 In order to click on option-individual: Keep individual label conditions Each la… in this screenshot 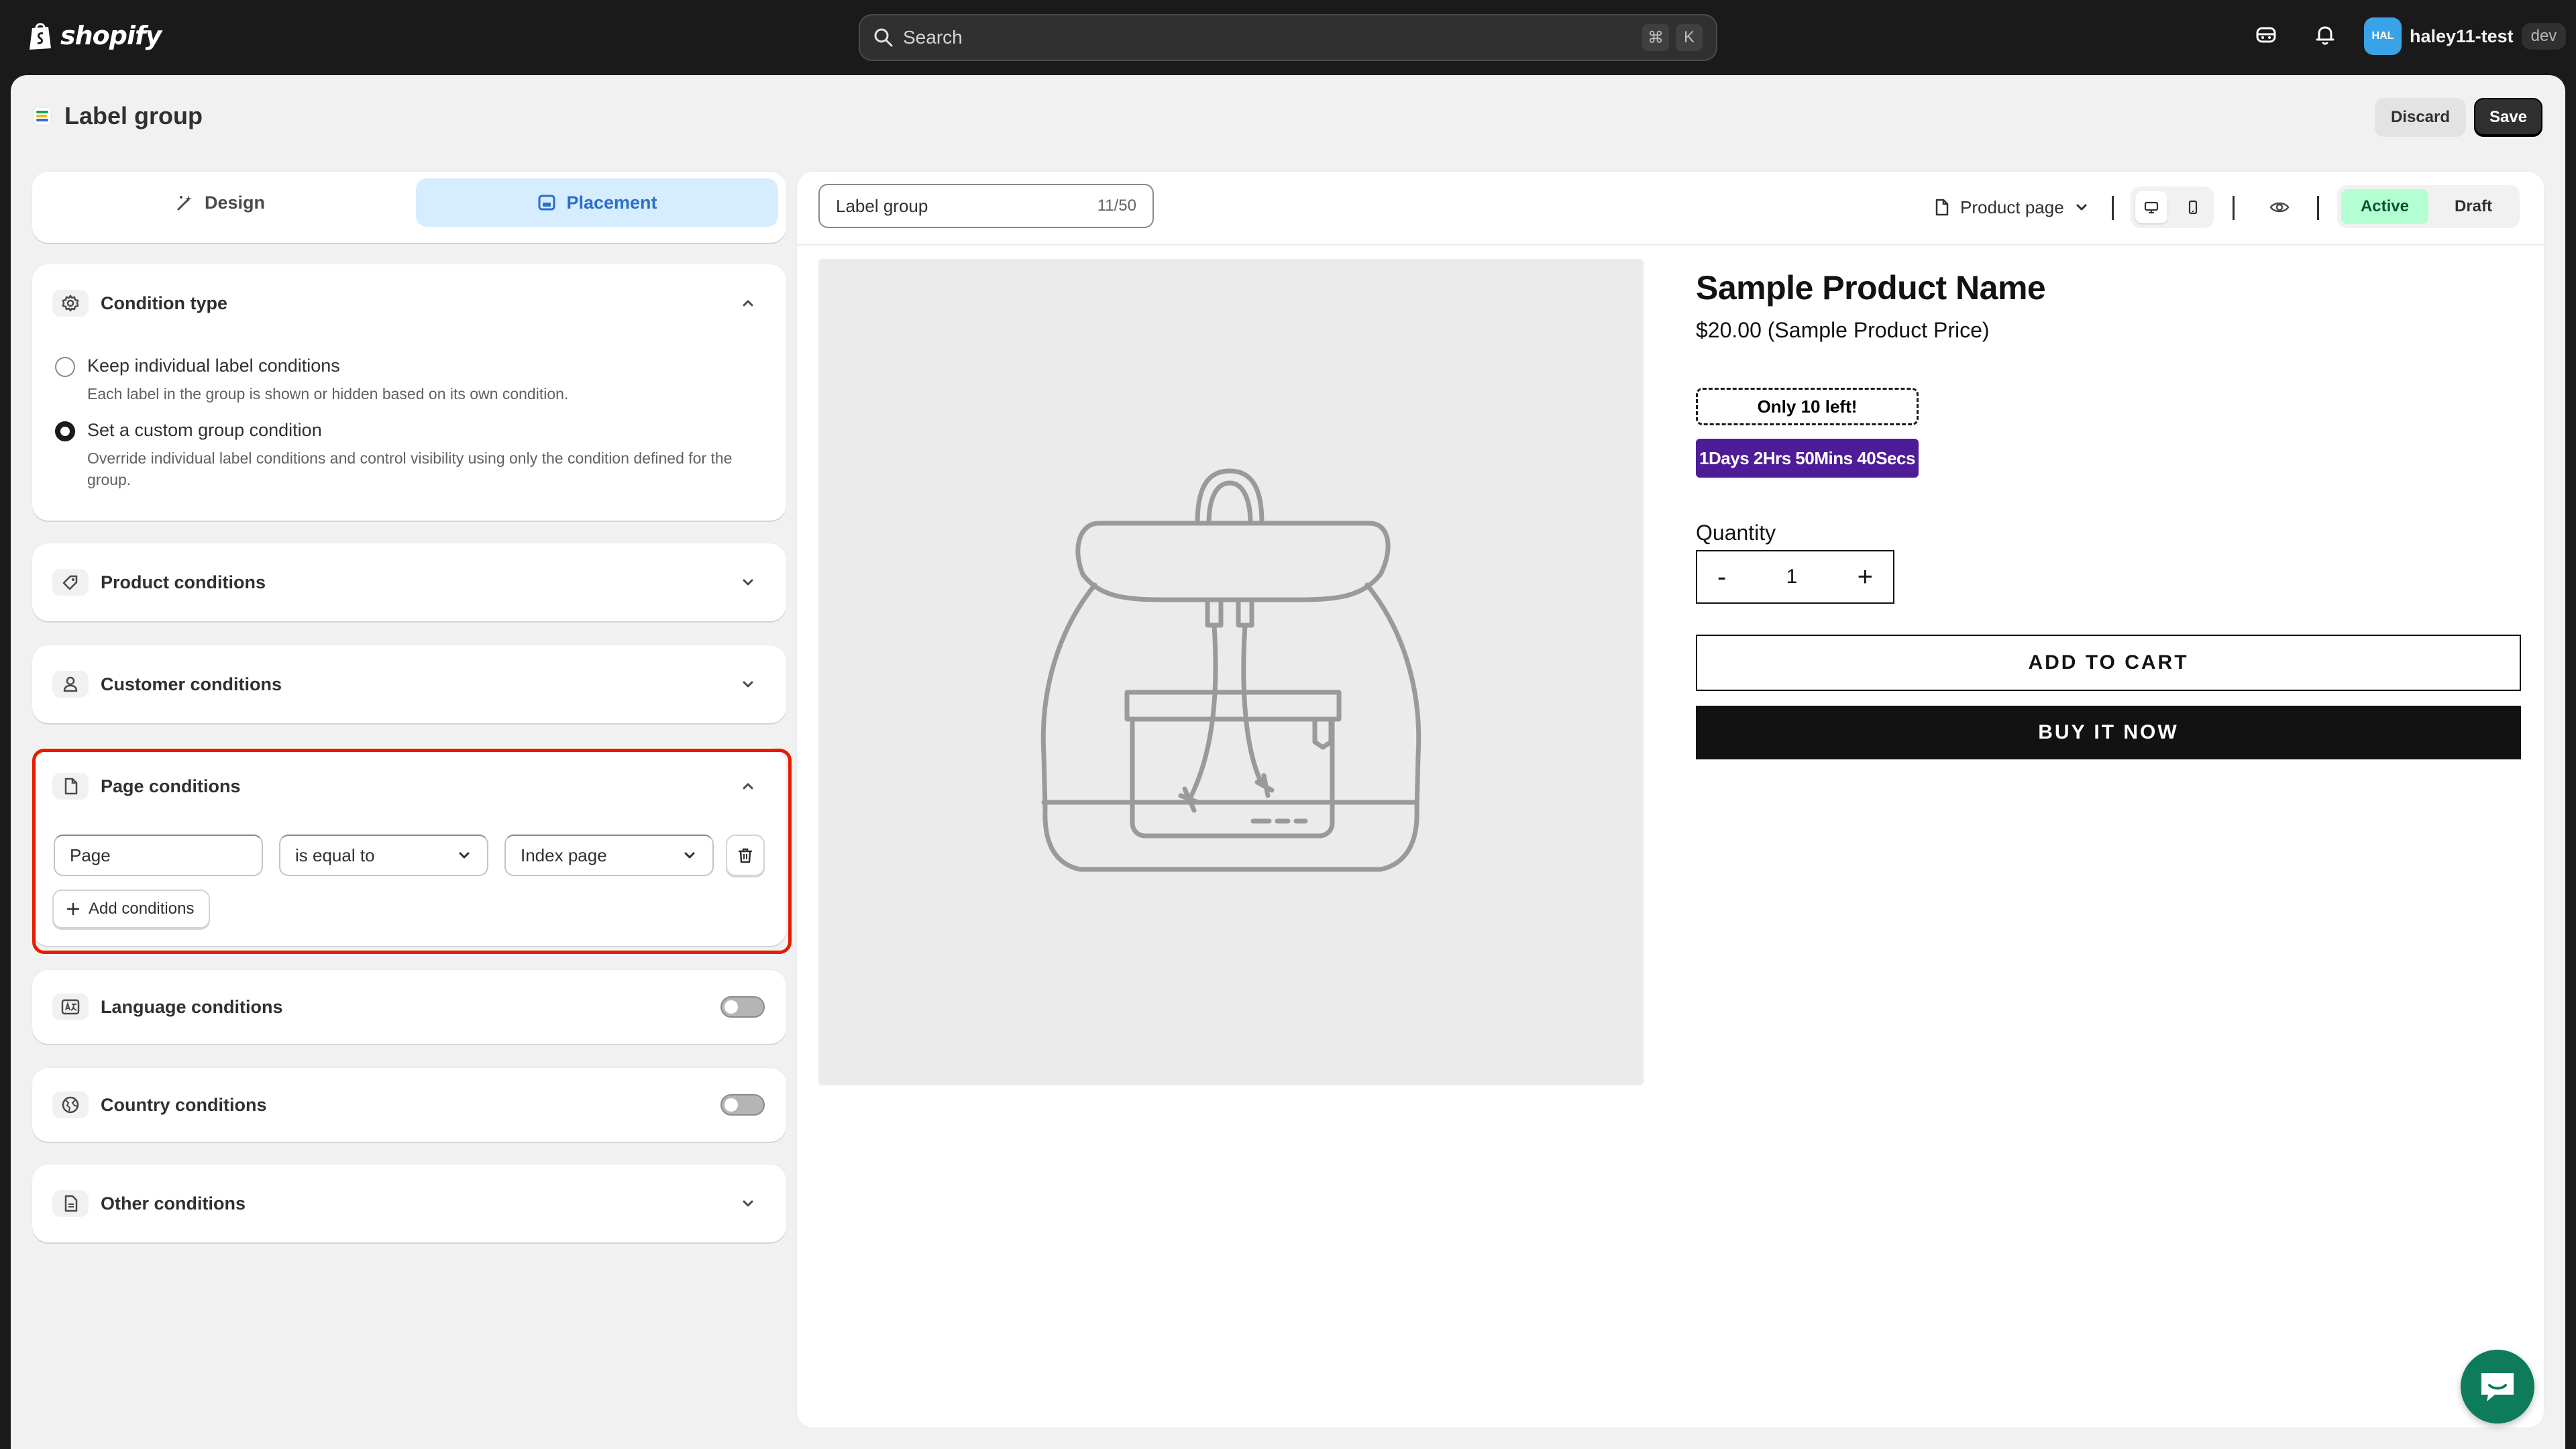, I will do `click(410, 380)`.